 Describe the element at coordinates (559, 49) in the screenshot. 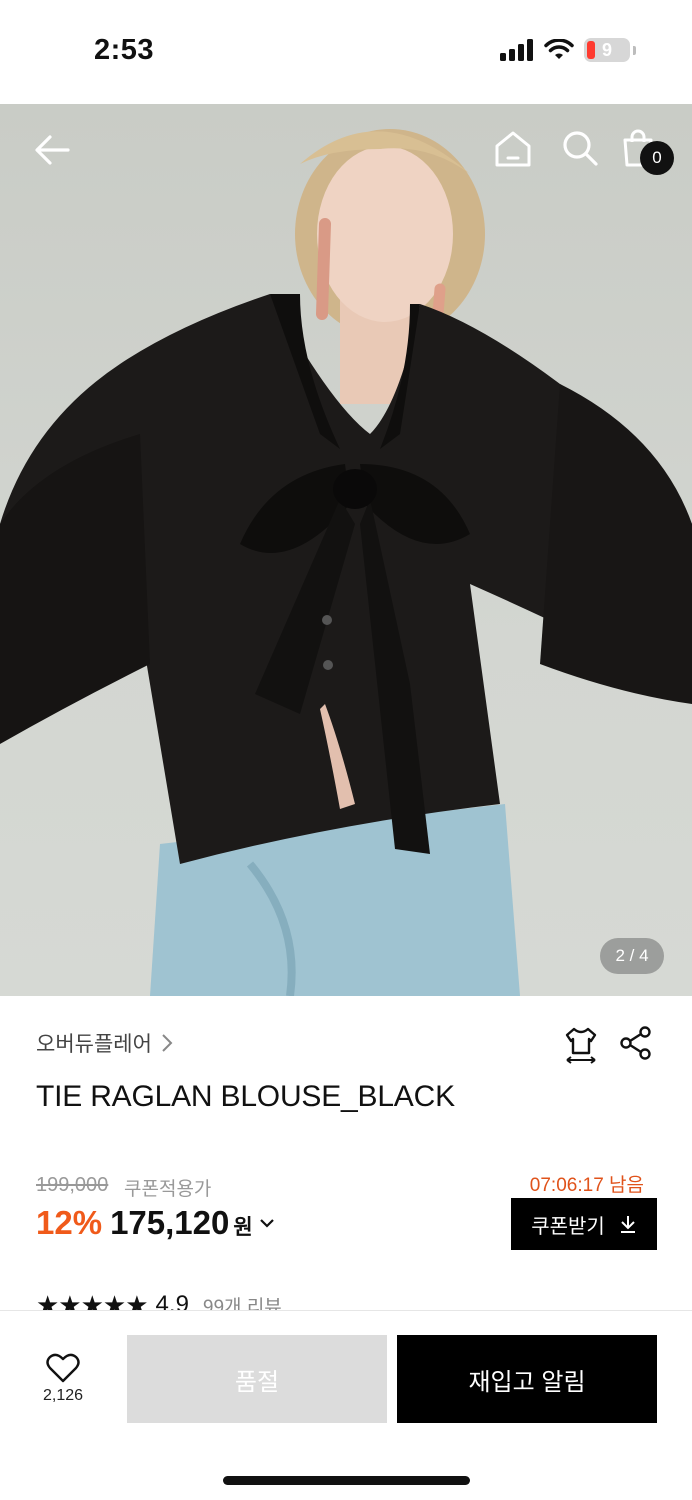

I see `wifi-icon` at that location.